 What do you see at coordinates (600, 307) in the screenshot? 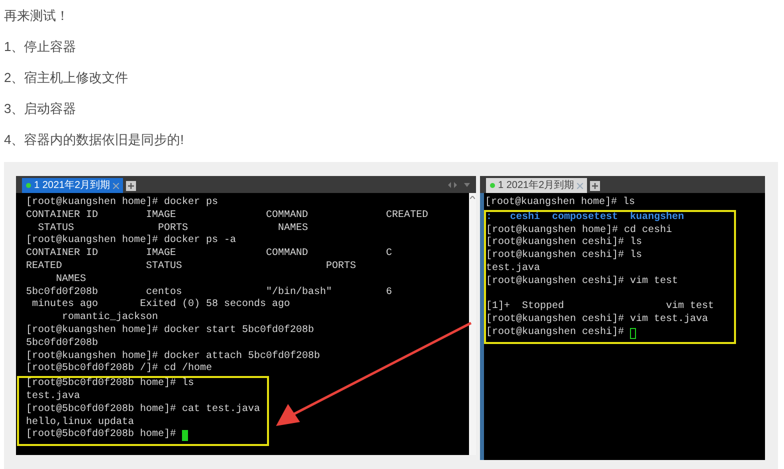
I see `terminal-line: [1]+ Stopped vim test` at bounding box center [600, 307].